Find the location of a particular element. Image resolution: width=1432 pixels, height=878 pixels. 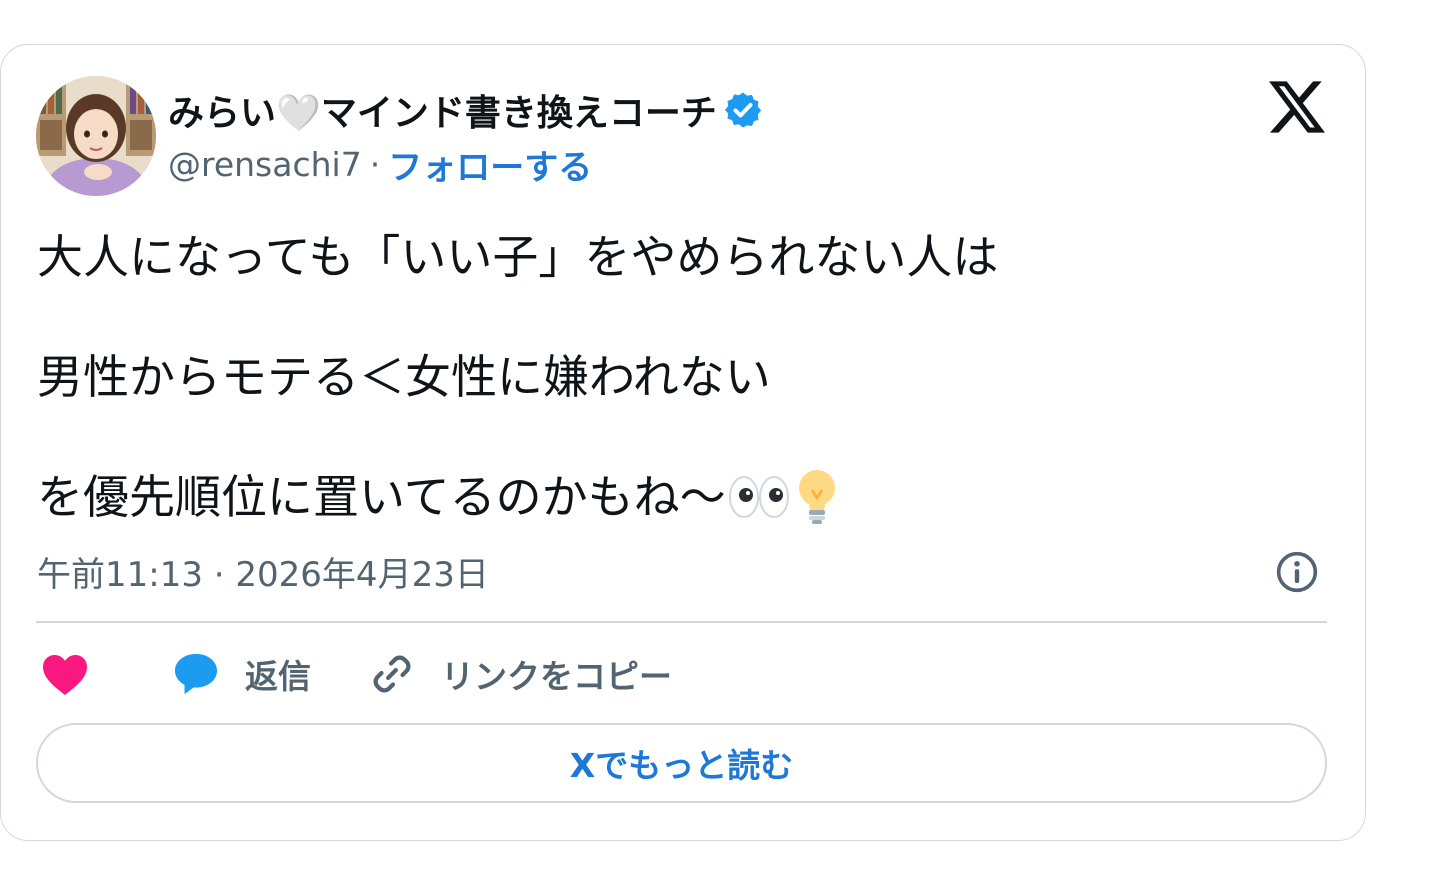

author-handle: @rensachi7 is located at coordinates (265, 164).